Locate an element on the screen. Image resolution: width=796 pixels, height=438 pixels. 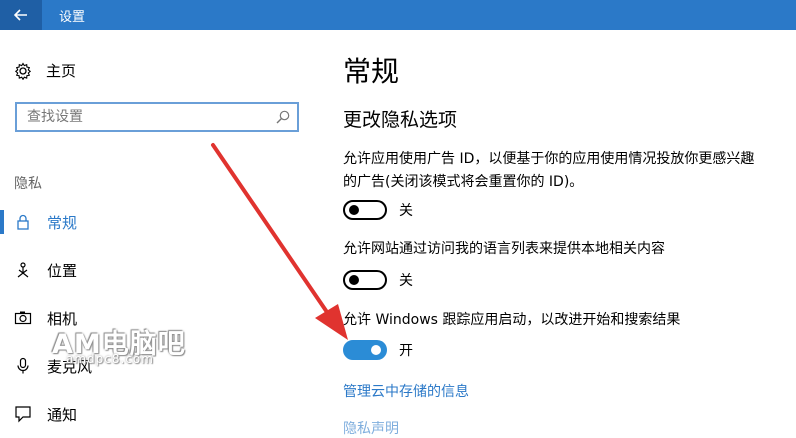
watermark: AM电脑吧 amdpc8.com is located at coordinates (119, 344).